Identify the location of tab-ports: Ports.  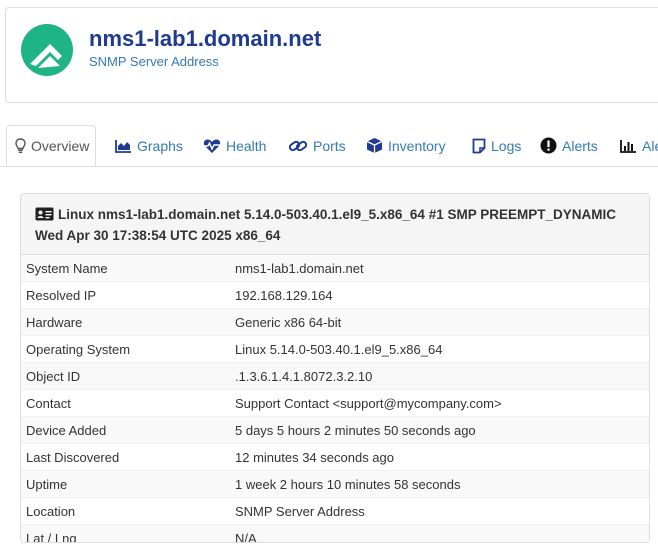
(317, 145).